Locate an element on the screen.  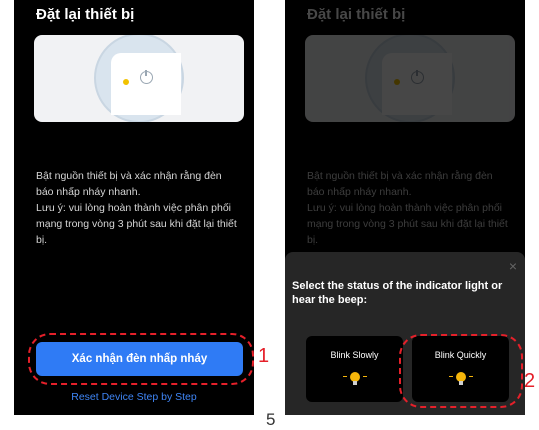
option-label: Blink Slowly is located at coordinates (354, 355).